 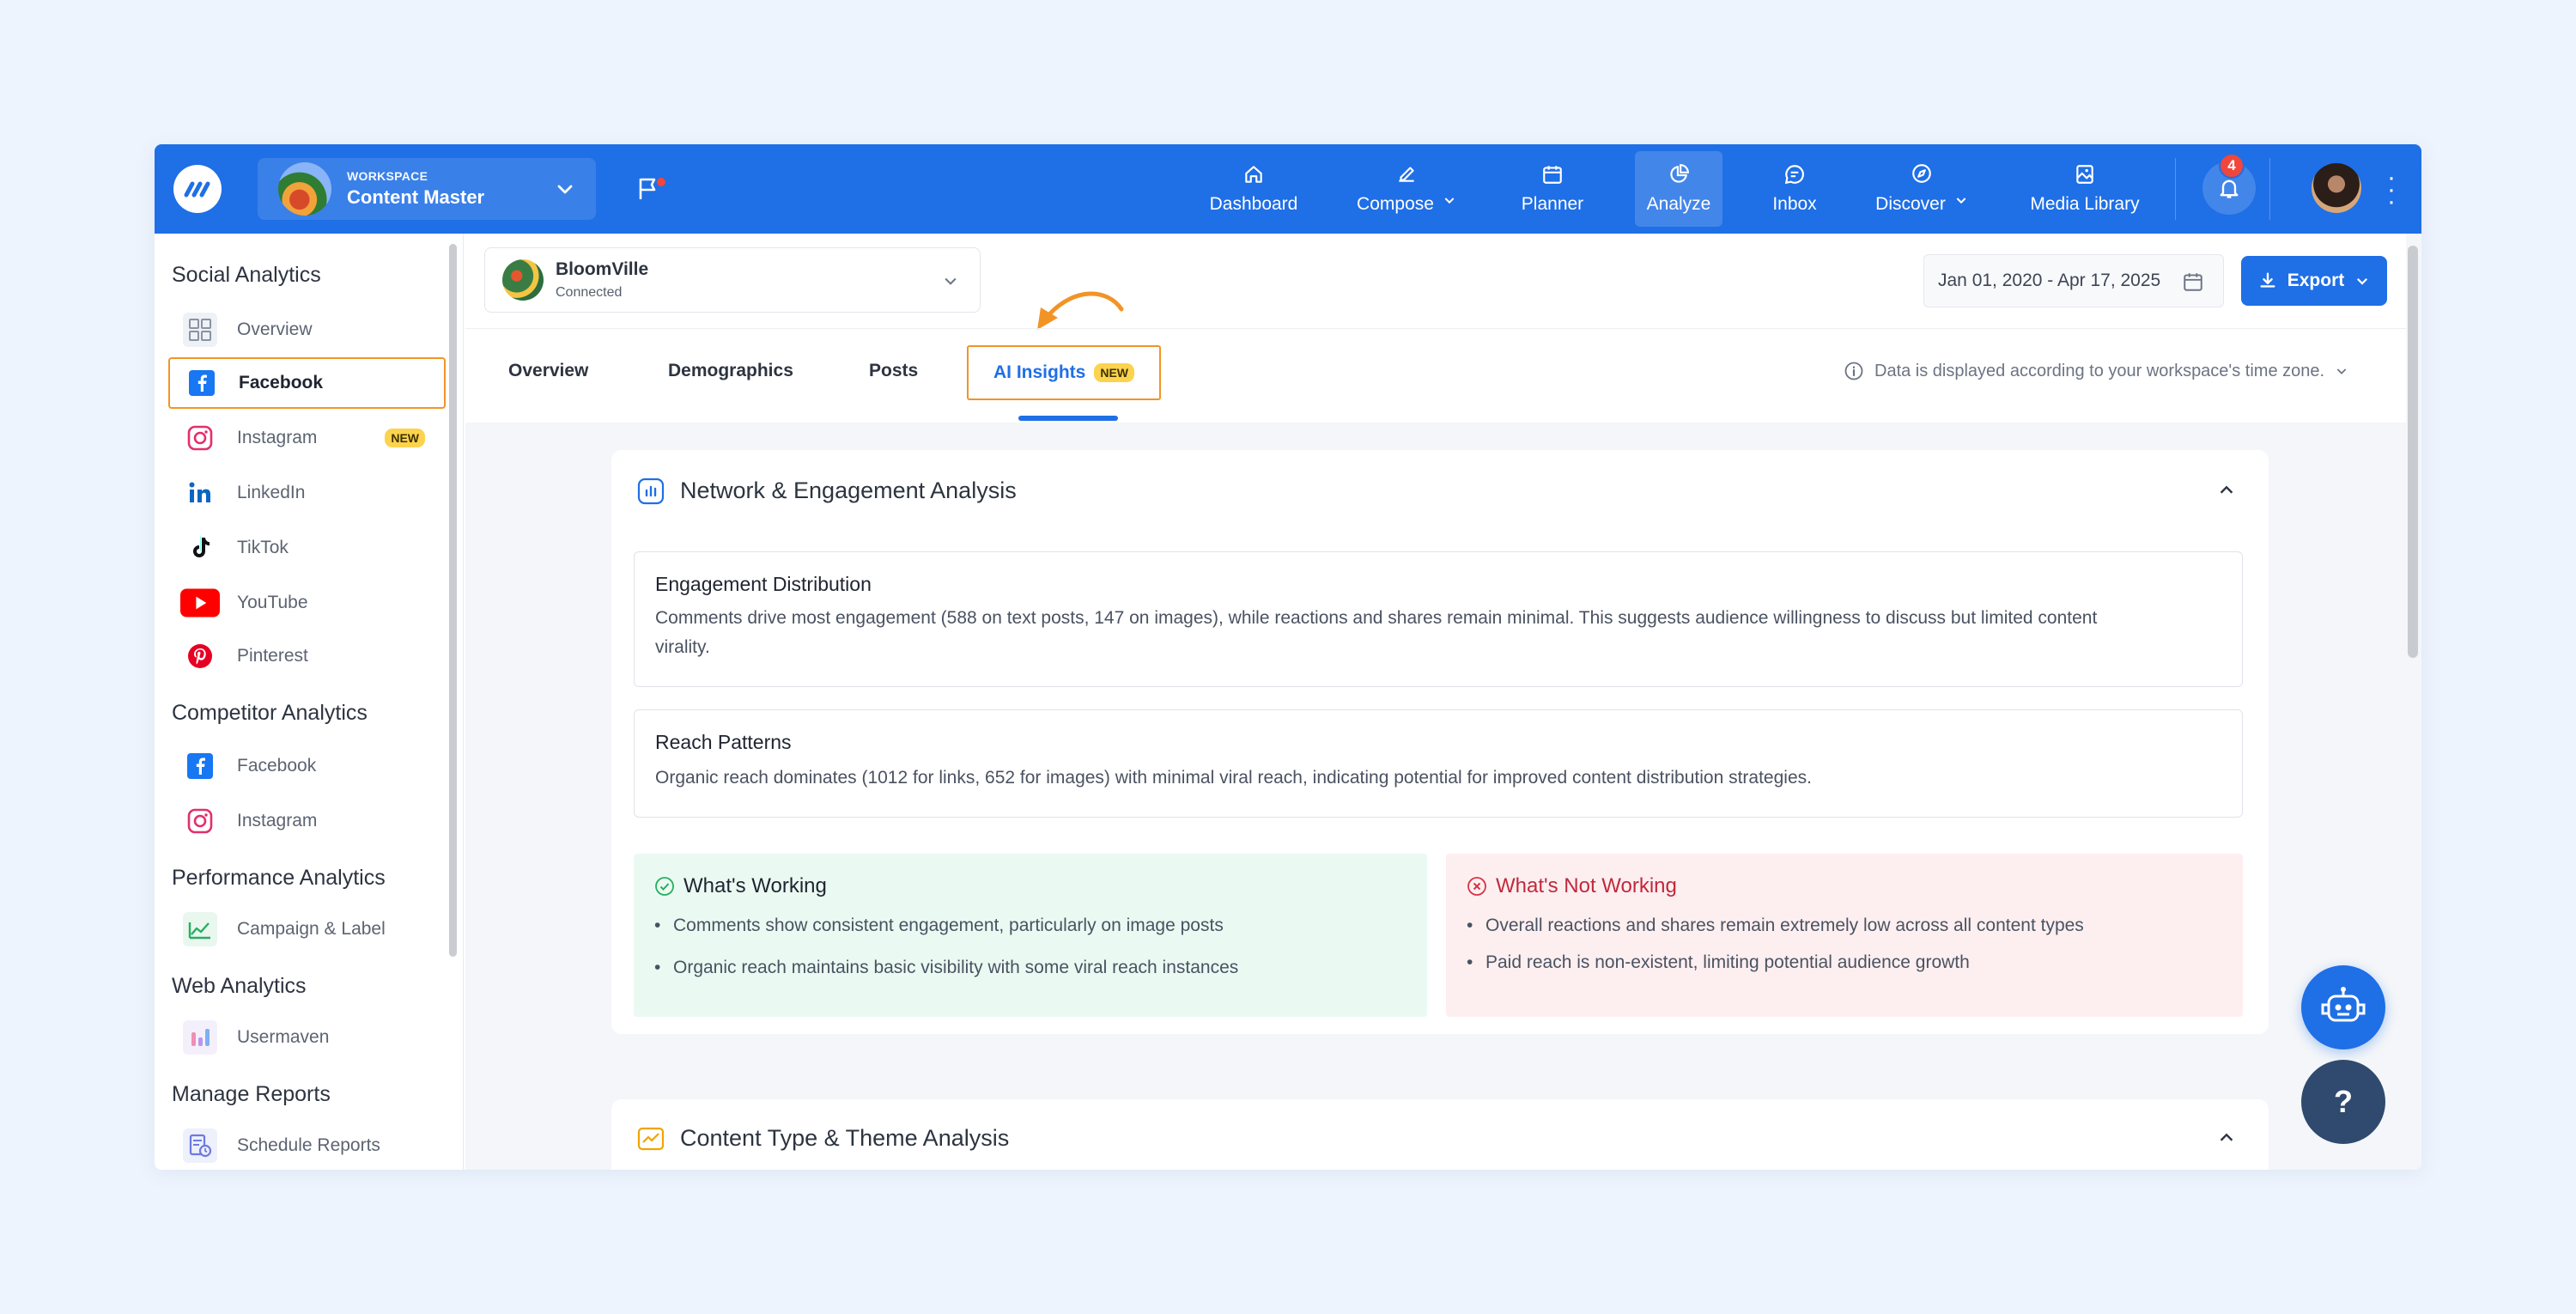 I want to click on date-range-picker: Jan 01, 2020 - Apr 17, 2025, so click(x=2073, y=280).